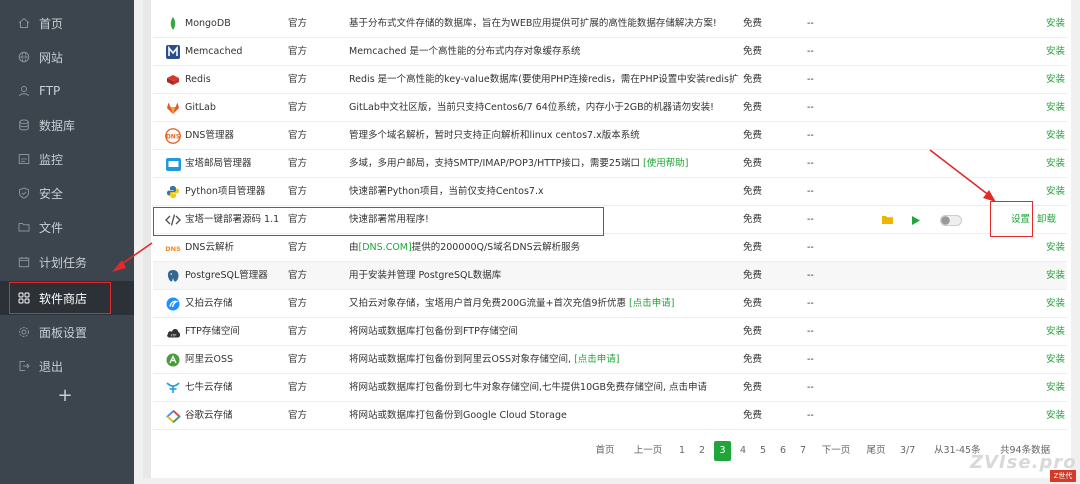  I want to click on next-page-button: 下一页, so click(836, 451).